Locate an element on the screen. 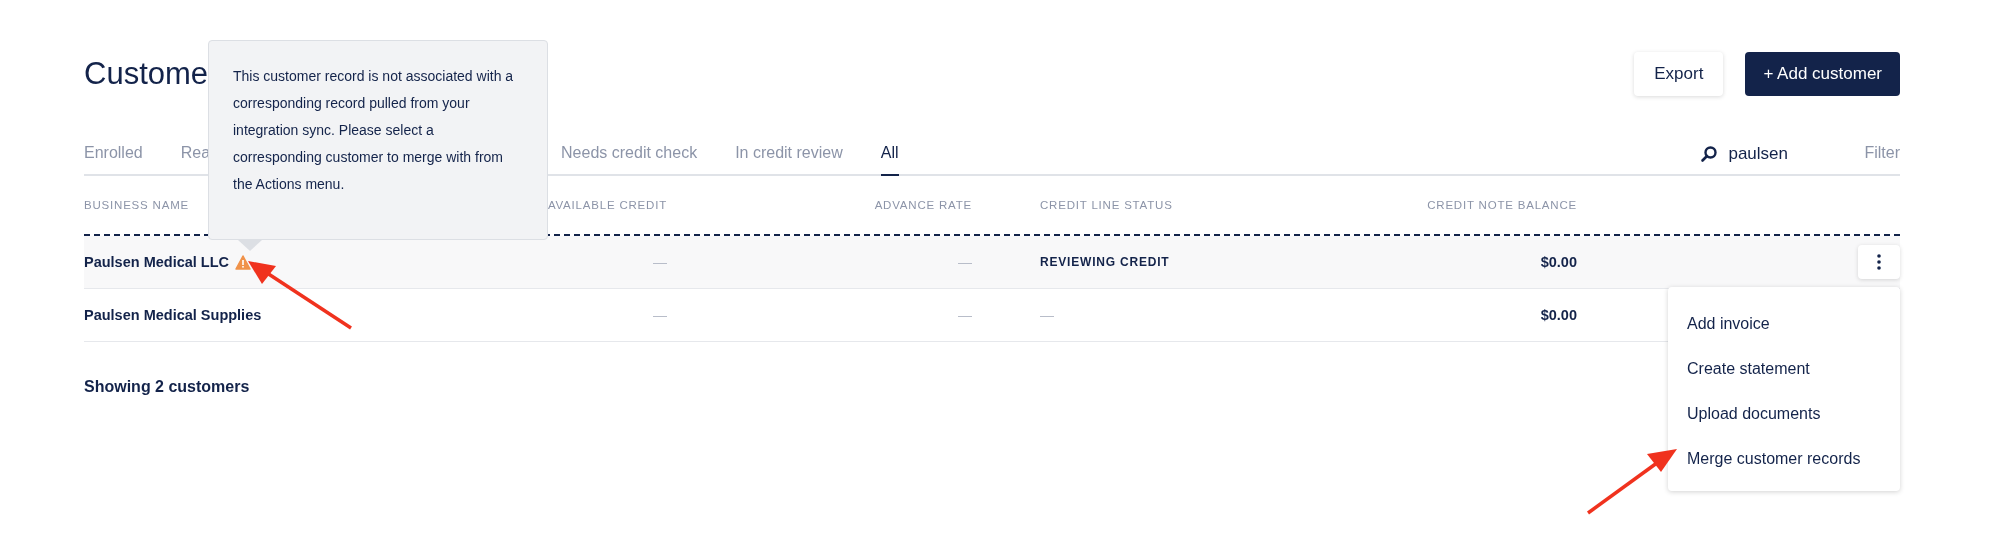 The width and height of the screenshot is (2000, 547). column-header: BUSINESS NAME is located at coordinates (137, 205).